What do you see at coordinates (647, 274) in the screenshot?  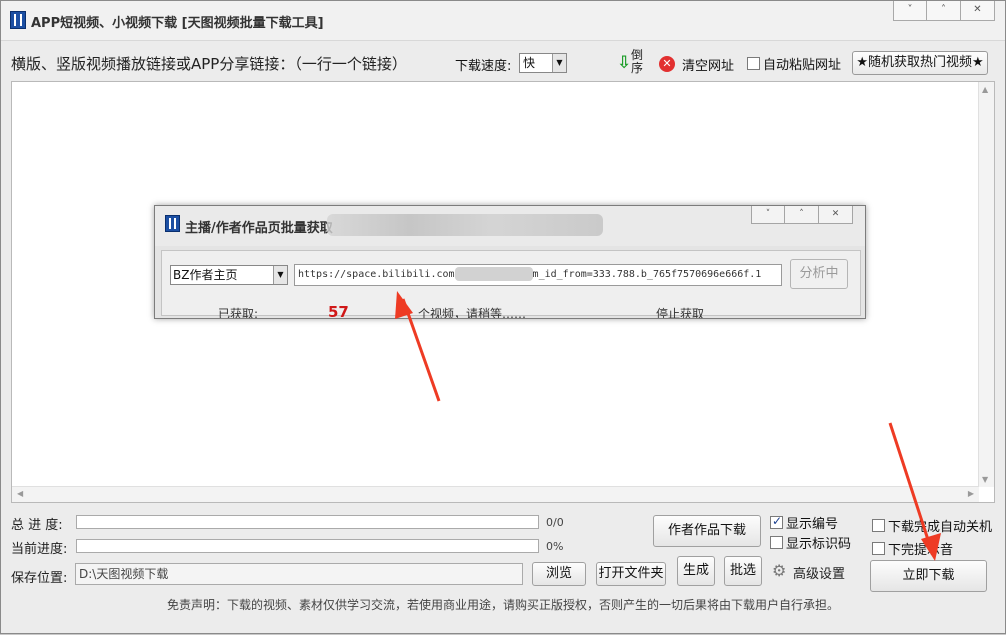 I see `url-suffix: m_id_from=333.788.b_765f7570696e666f.1` at bounding box center [647, 274].